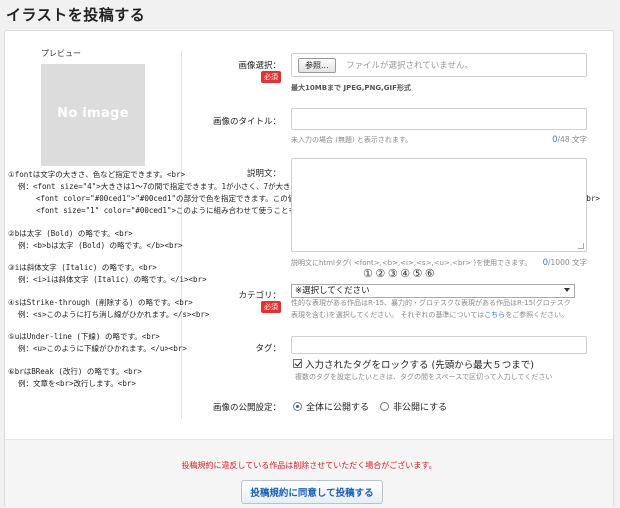 This screenshot has width=620, height=508. What do you see at coordinates (337, 406) in the screenshot?
I see `radio-public-label: 全体に公開する` at bounding box center [337, 406].